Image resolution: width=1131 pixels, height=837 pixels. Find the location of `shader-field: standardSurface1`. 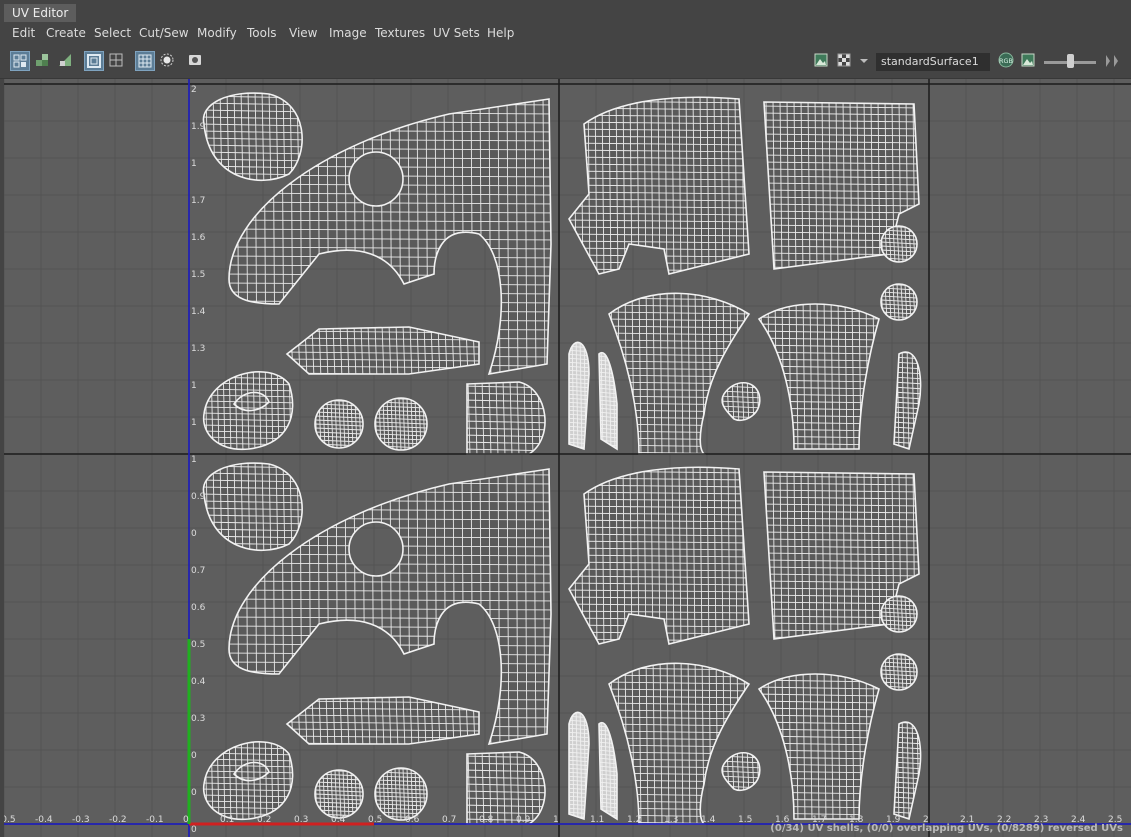

shader-field: standardSurface1 is located at coordinates (933, 62).